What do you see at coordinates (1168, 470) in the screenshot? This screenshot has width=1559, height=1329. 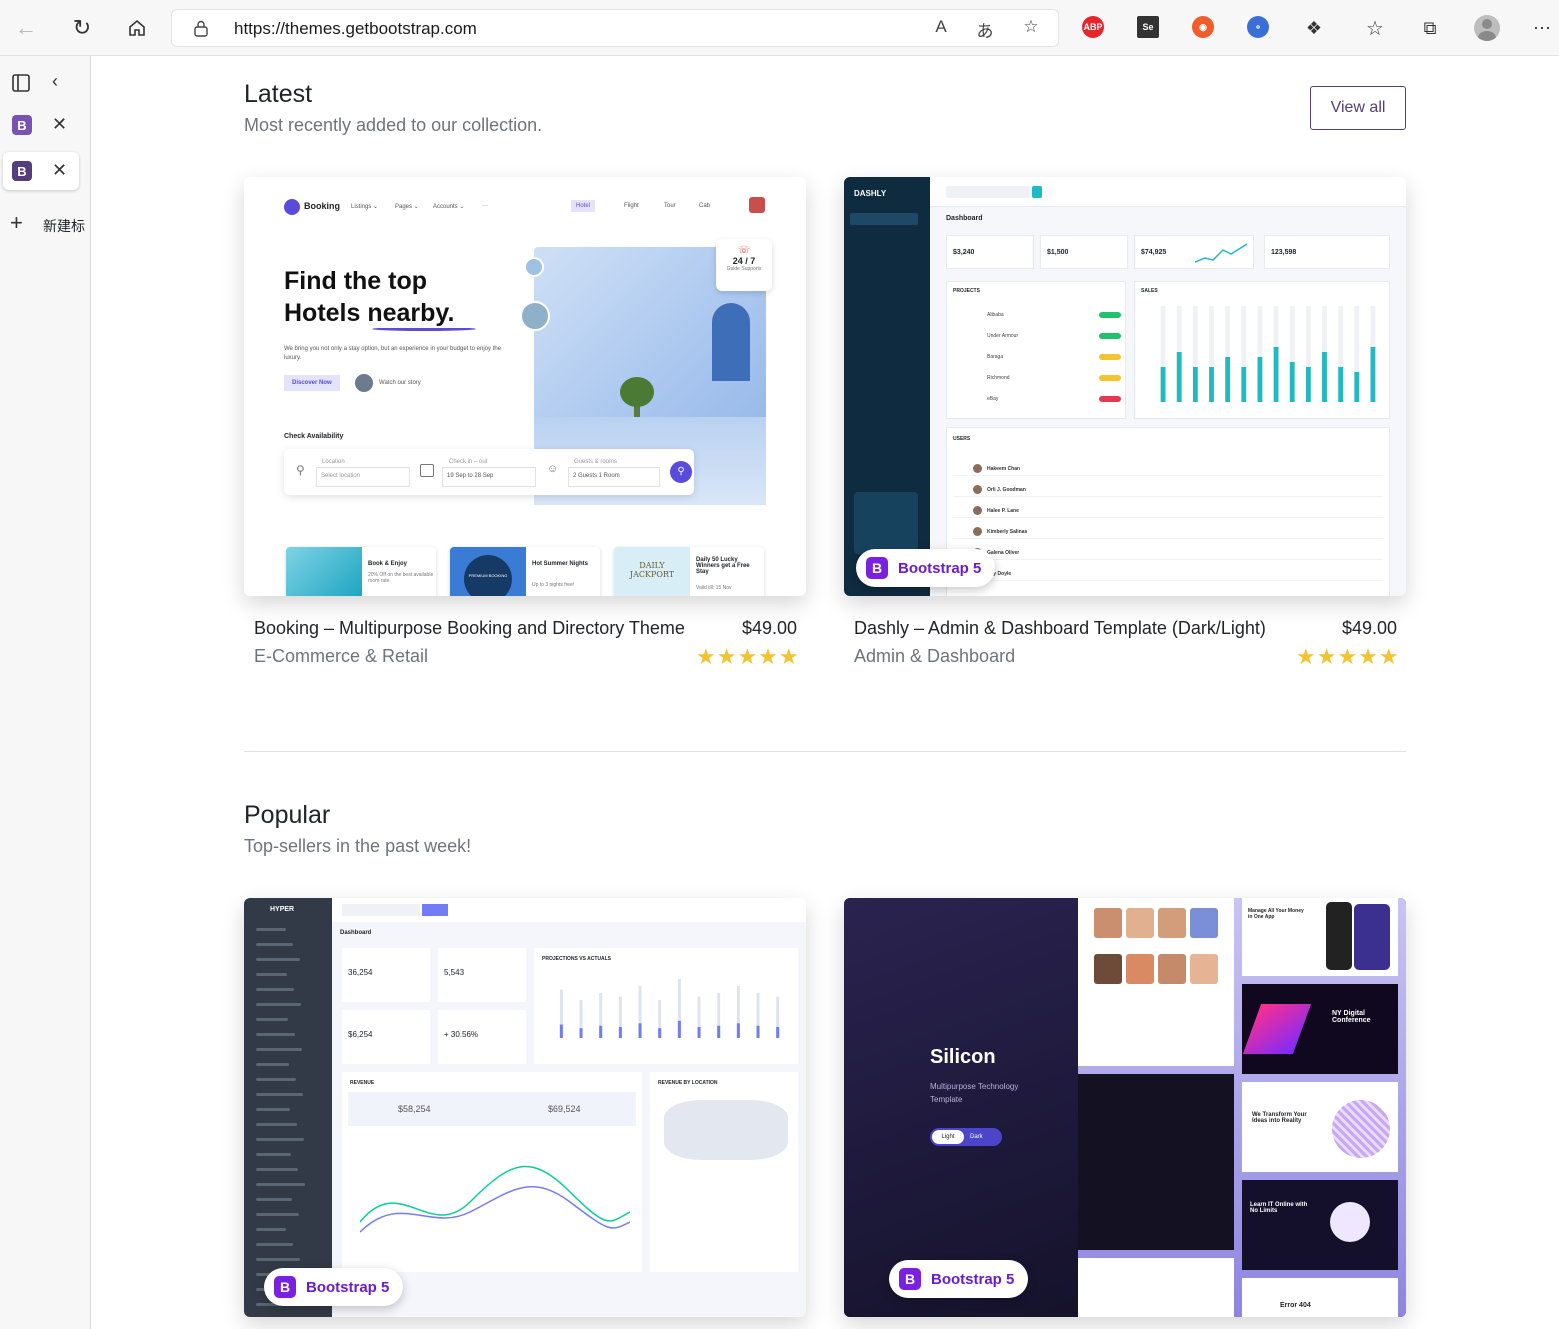 I see `user-row: Hakeem Chan` at bounding box center [1168, 470].